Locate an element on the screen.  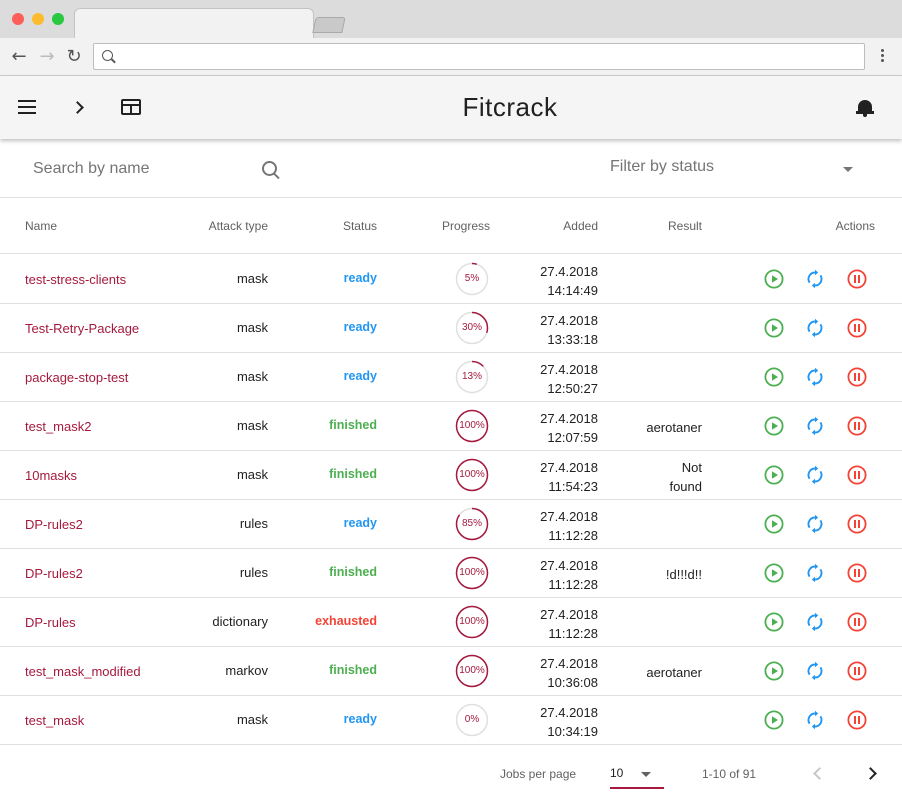
window-minimize-button is located at coordinates (38, 19).